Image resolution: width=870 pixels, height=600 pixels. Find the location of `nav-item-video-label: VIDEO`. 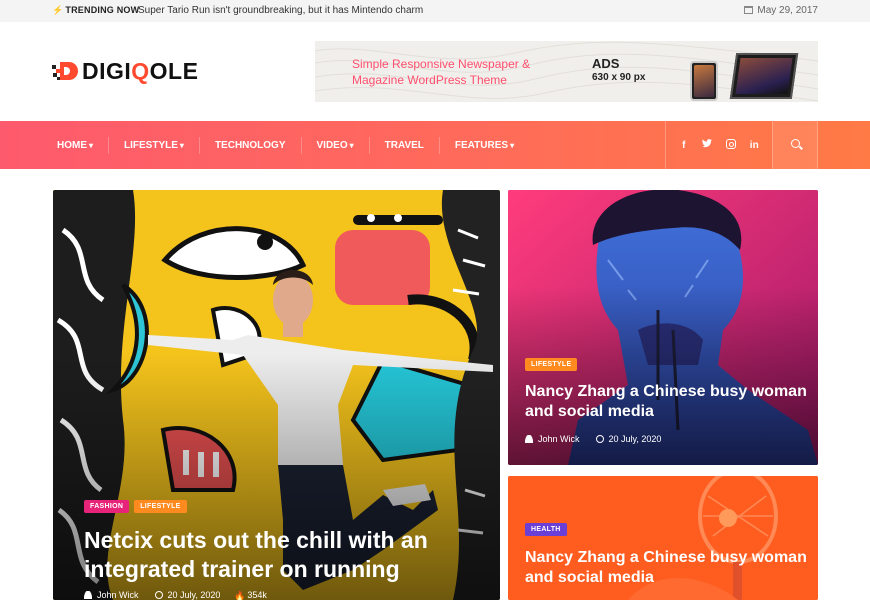

nav-item-video-label: VIDEO is located at coordinates (332, 145).